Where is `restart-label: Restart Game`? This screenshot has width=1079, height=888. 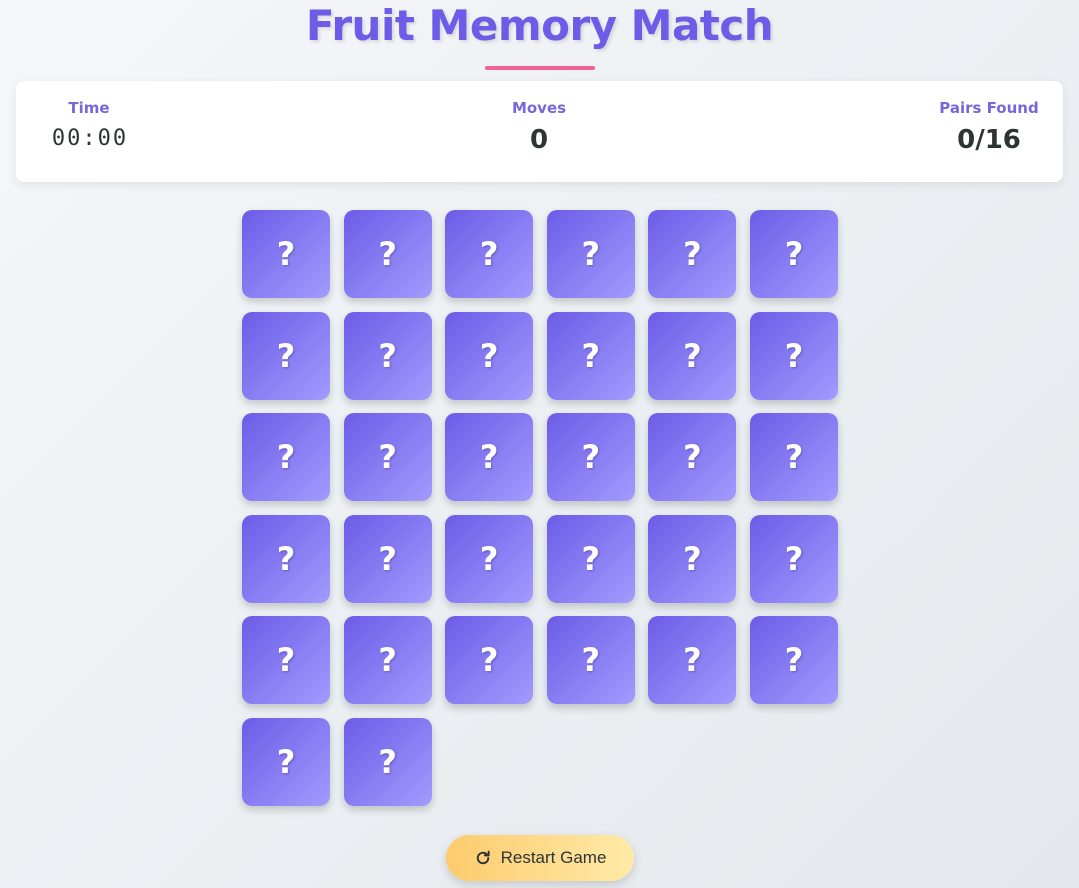 restart-label: Restart Game is located at coordinates (553, 857).